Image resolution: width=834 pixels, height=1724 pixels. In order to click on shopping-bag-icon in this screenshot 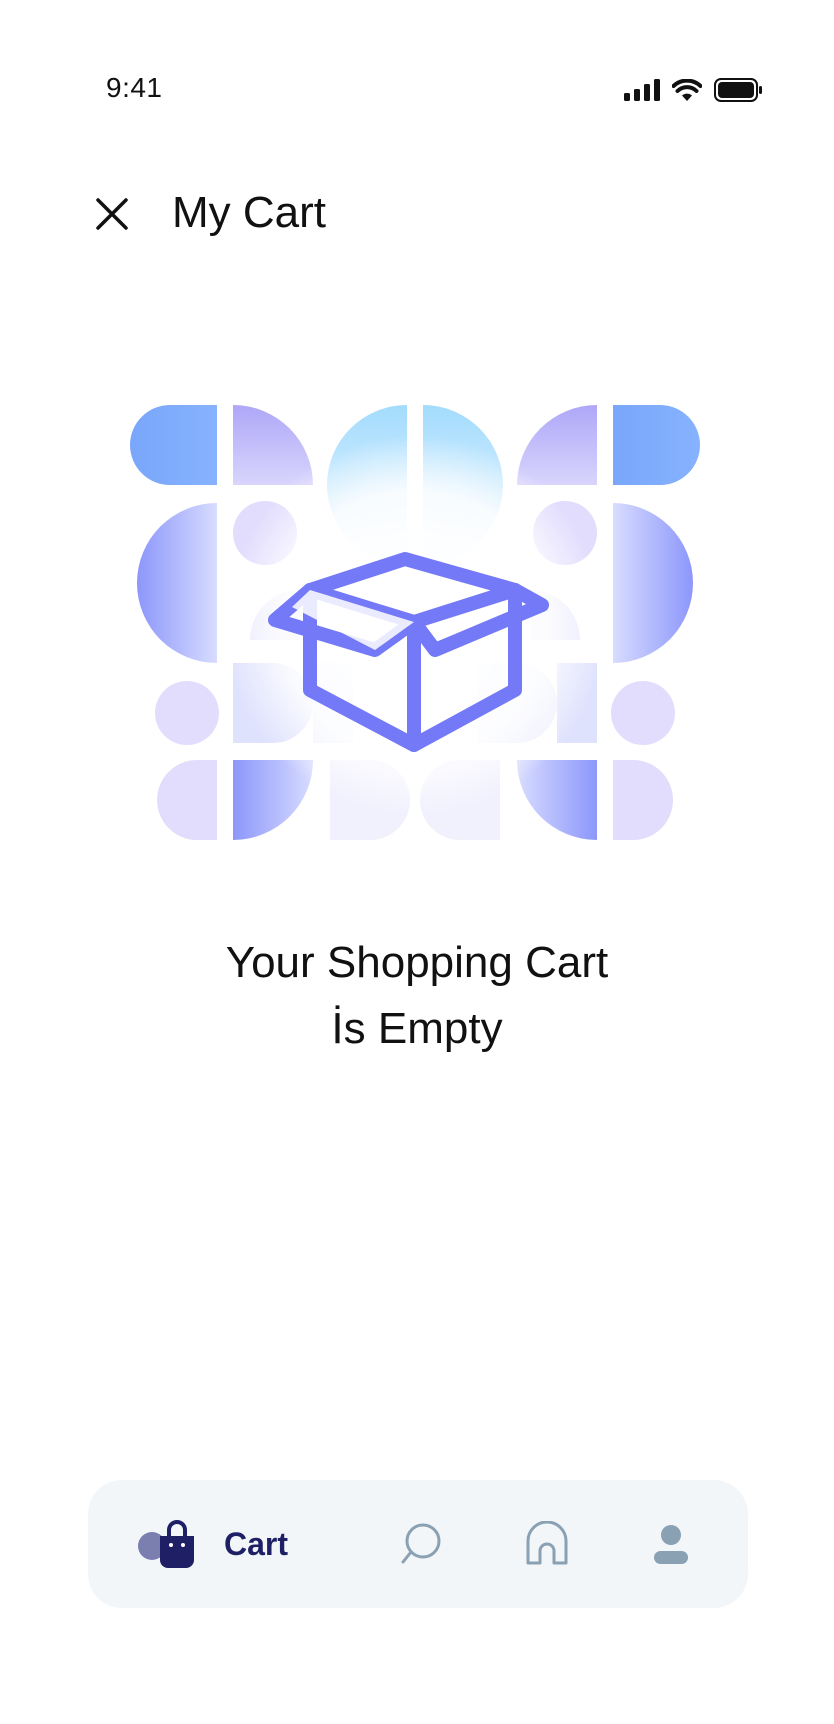, I will do `click(166, 1544)`.